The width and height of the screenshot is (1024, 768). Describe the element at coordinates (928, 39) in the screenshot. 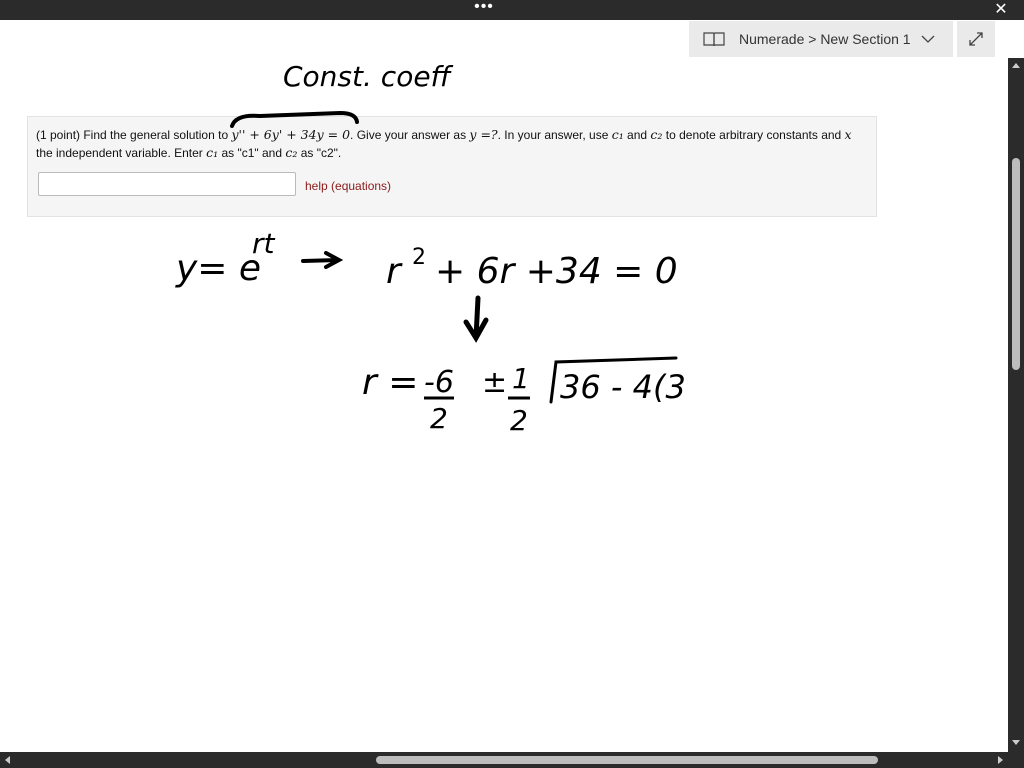

I see `chevron-down-icon` at that location.